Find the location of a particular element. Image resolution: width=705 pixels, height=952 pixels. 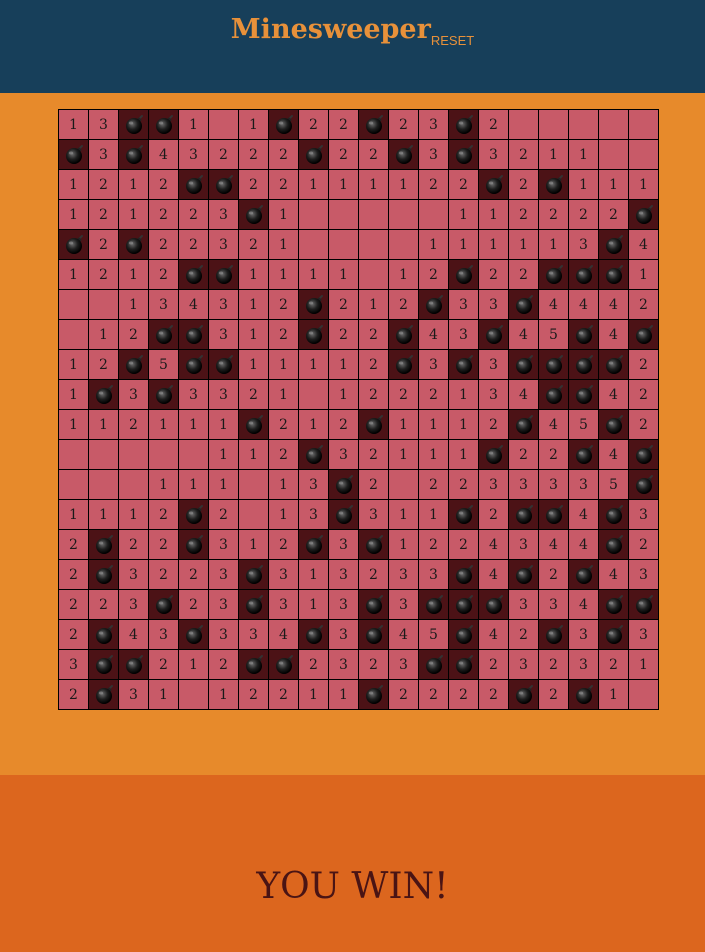

number-cell: 5 is located at coordinates (434, 635).